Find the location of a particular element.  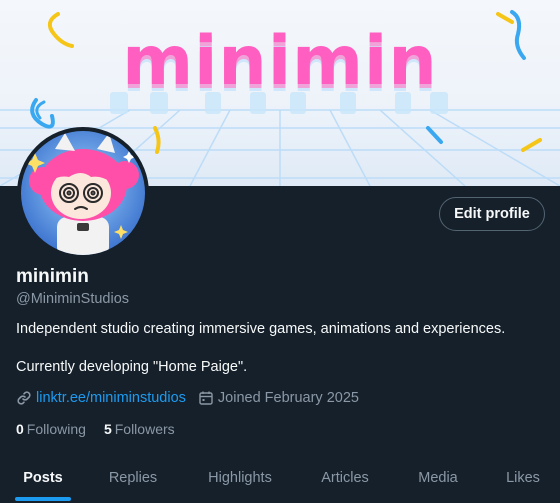

tab-articles-label: Articles is located at coordinates (345, 477).